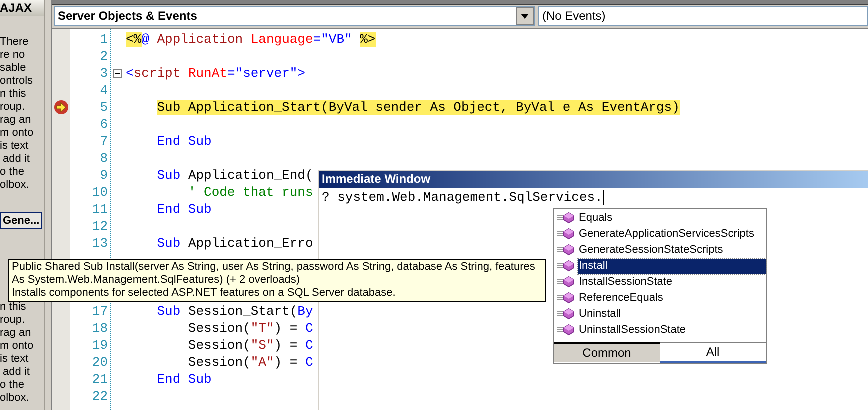 Image resolution: width=868 pixels, height=410 pixels. Describe the element at coordinates (713, 352) in the screenshot. I see `list-tab: All` at that location.